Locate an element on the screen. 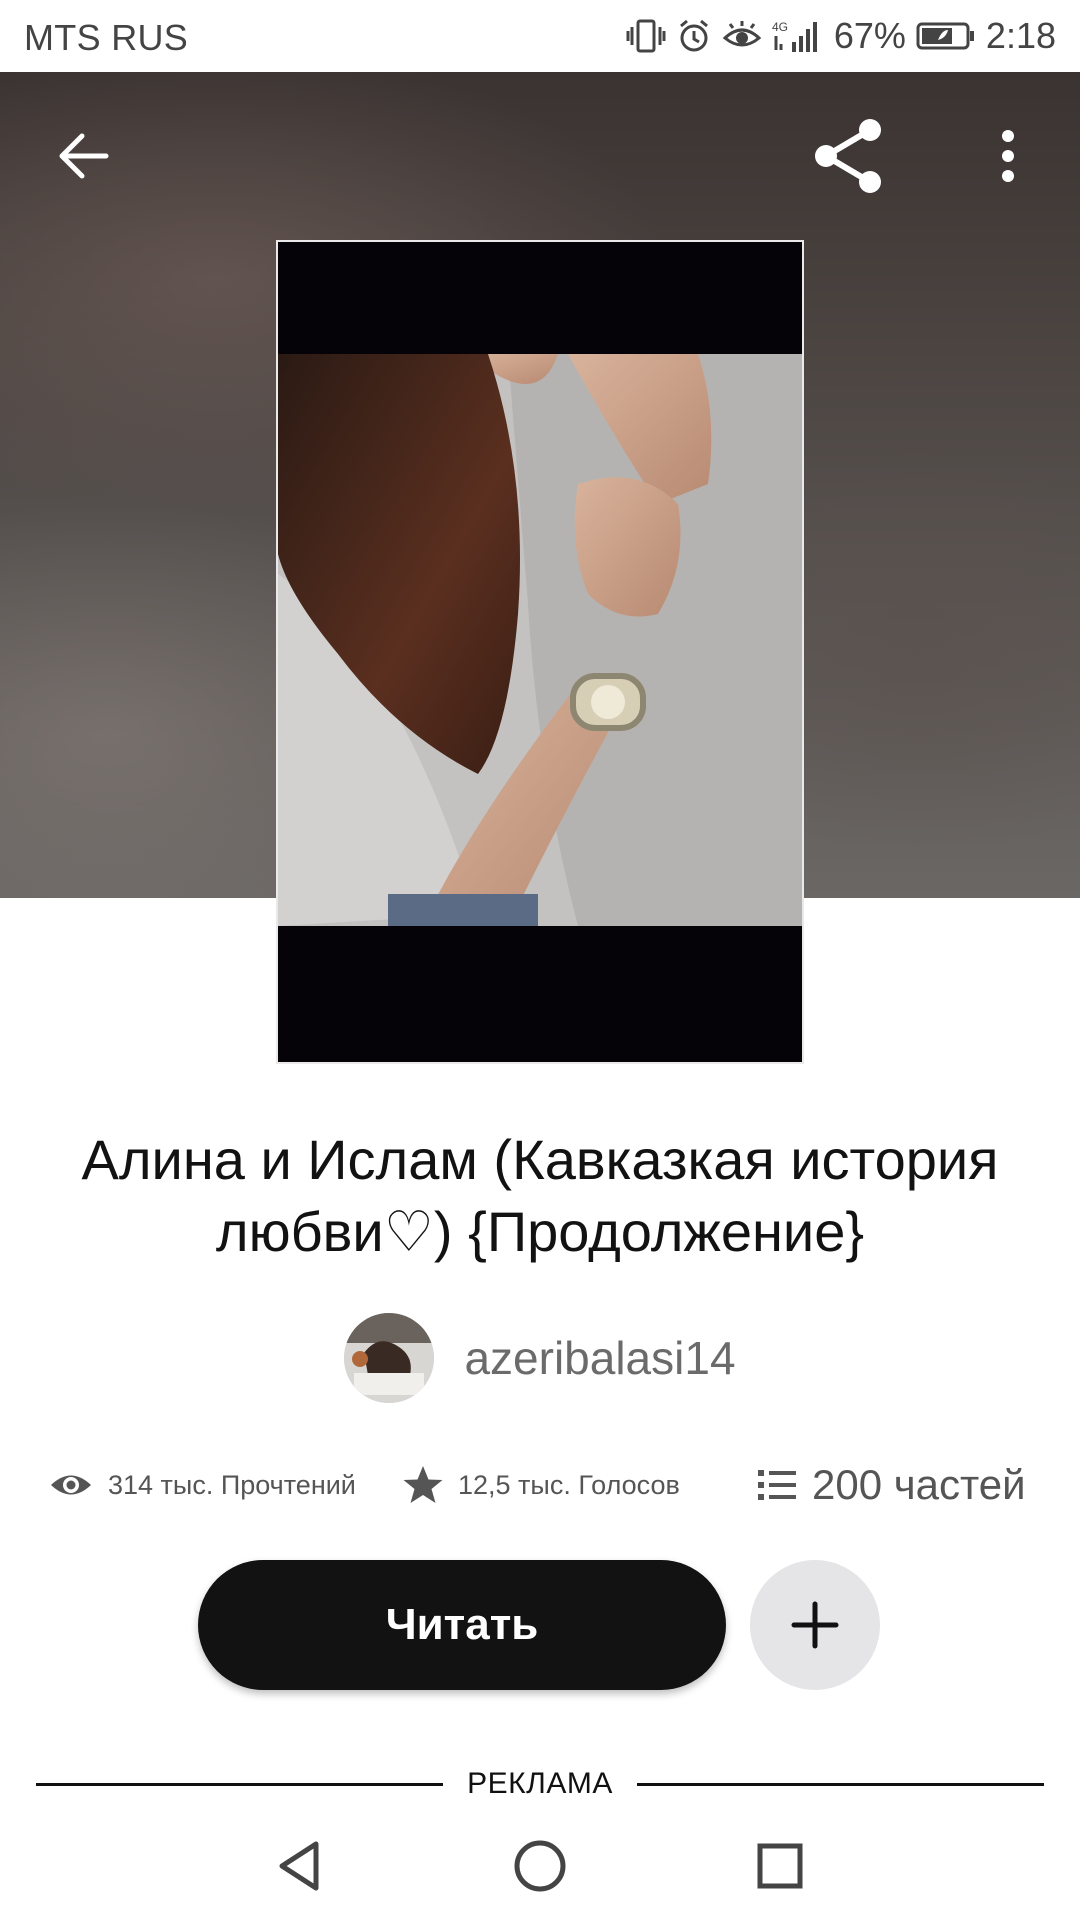 This screenshot has height=1920, width=1080. reads-count: 314 тыс. Прочтений is located at coordinates (232, 1484).